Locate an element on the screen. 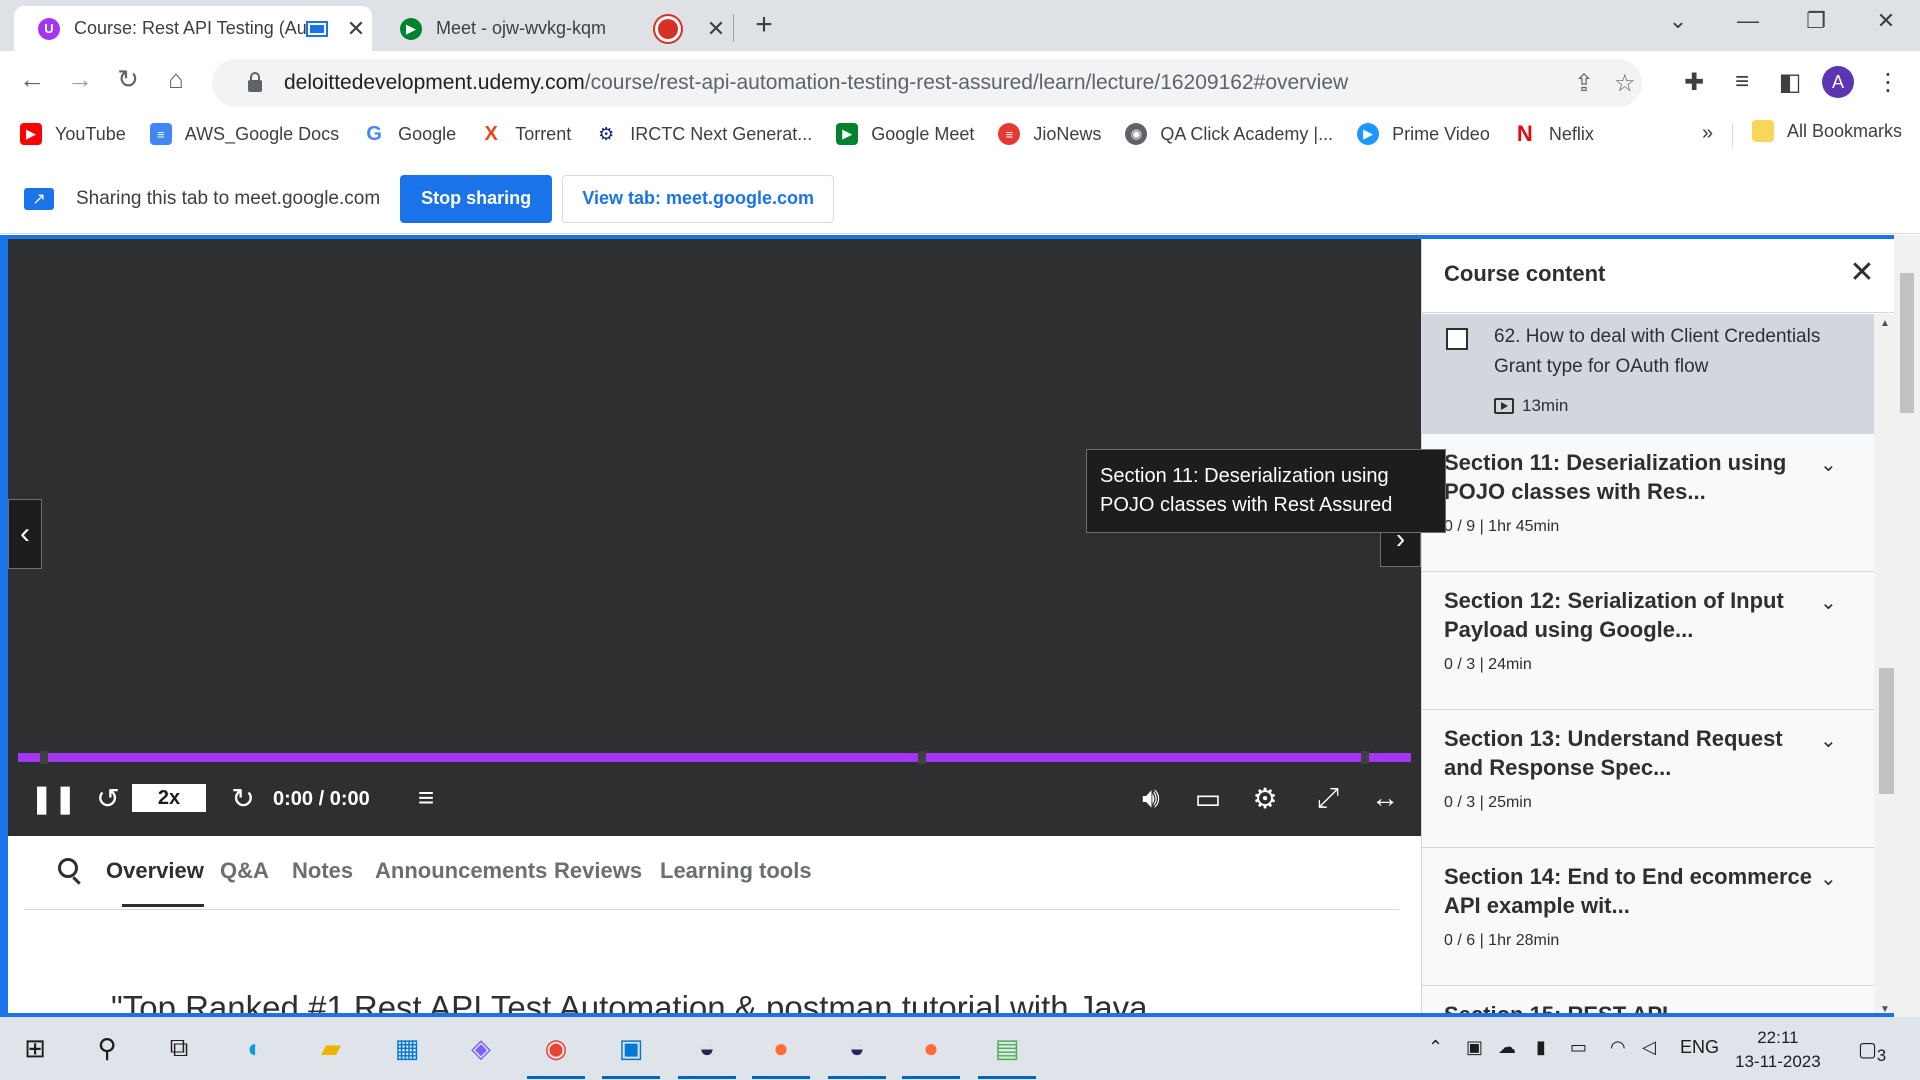 The height and width of the screenshot is (1080, 1920). onedrive-icon: ☁ is located at coordinates (1507, 1047).